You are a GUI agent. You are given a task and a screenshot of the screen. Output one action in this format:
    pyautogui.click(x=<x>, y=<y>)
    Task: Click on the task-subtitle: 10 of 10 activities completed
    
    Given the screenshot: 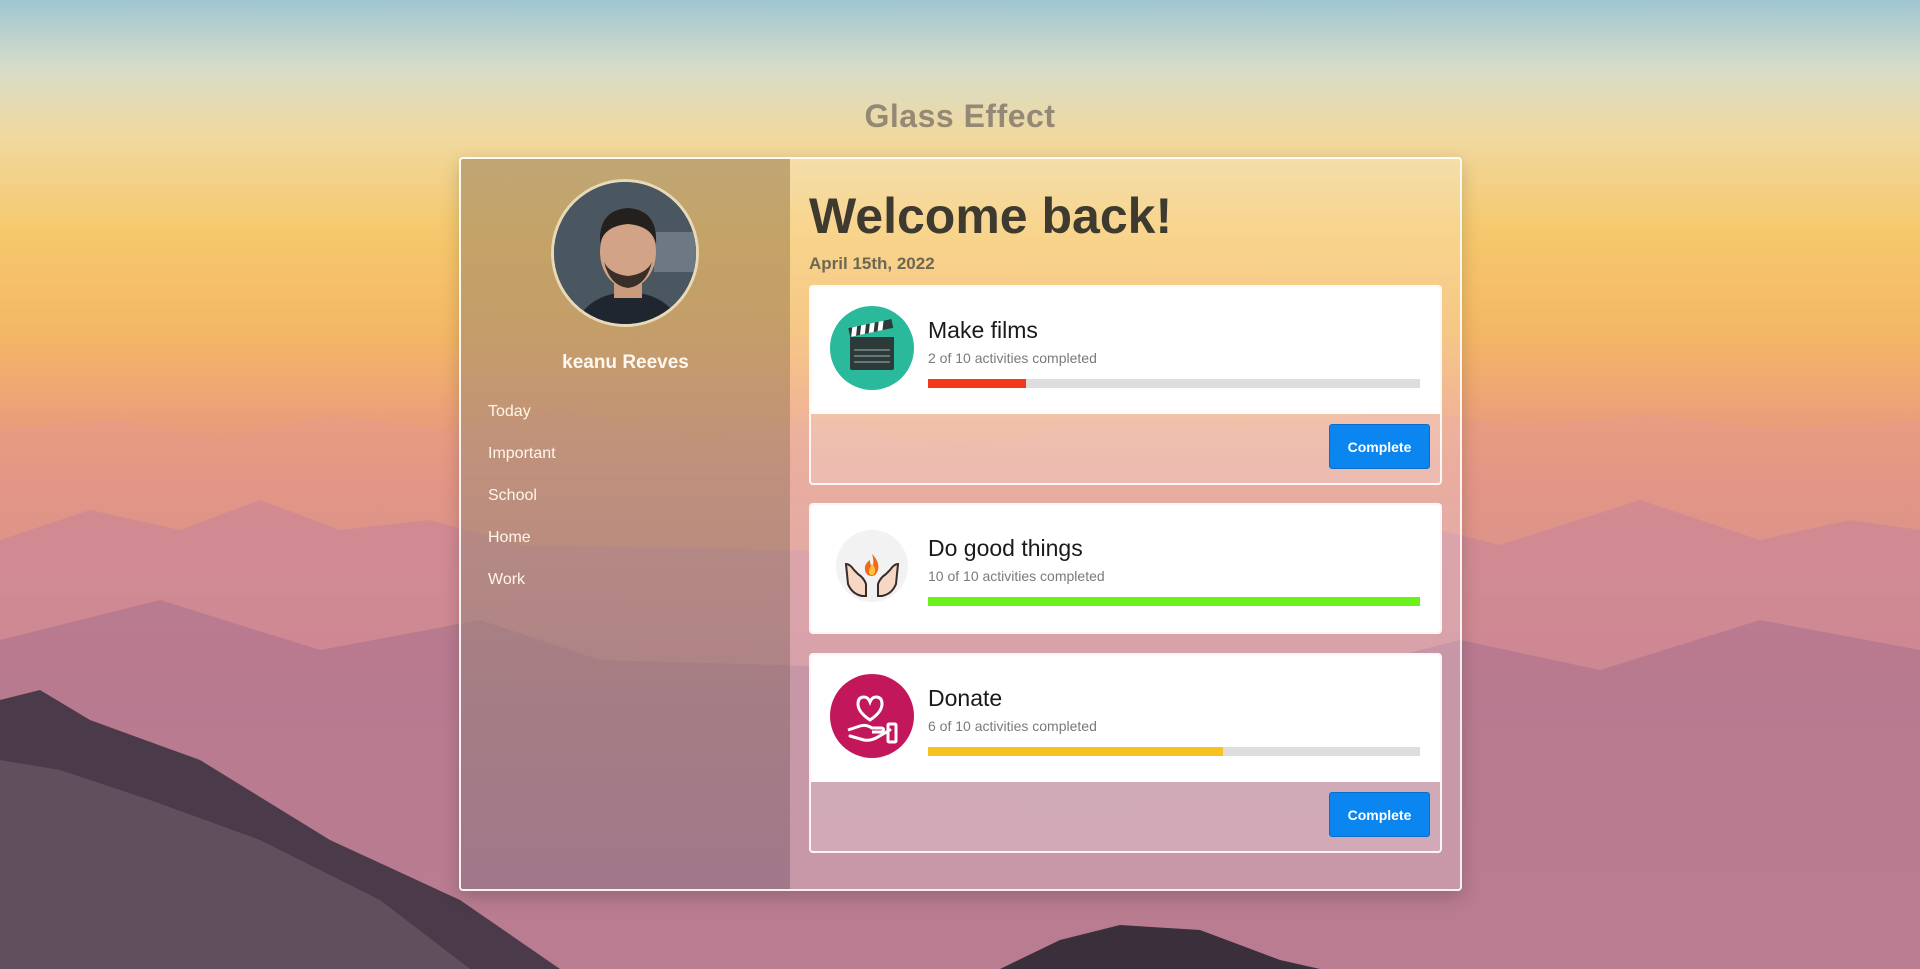 What is the action you would take?
    pyautogui.click(x=1016, y=576)
    